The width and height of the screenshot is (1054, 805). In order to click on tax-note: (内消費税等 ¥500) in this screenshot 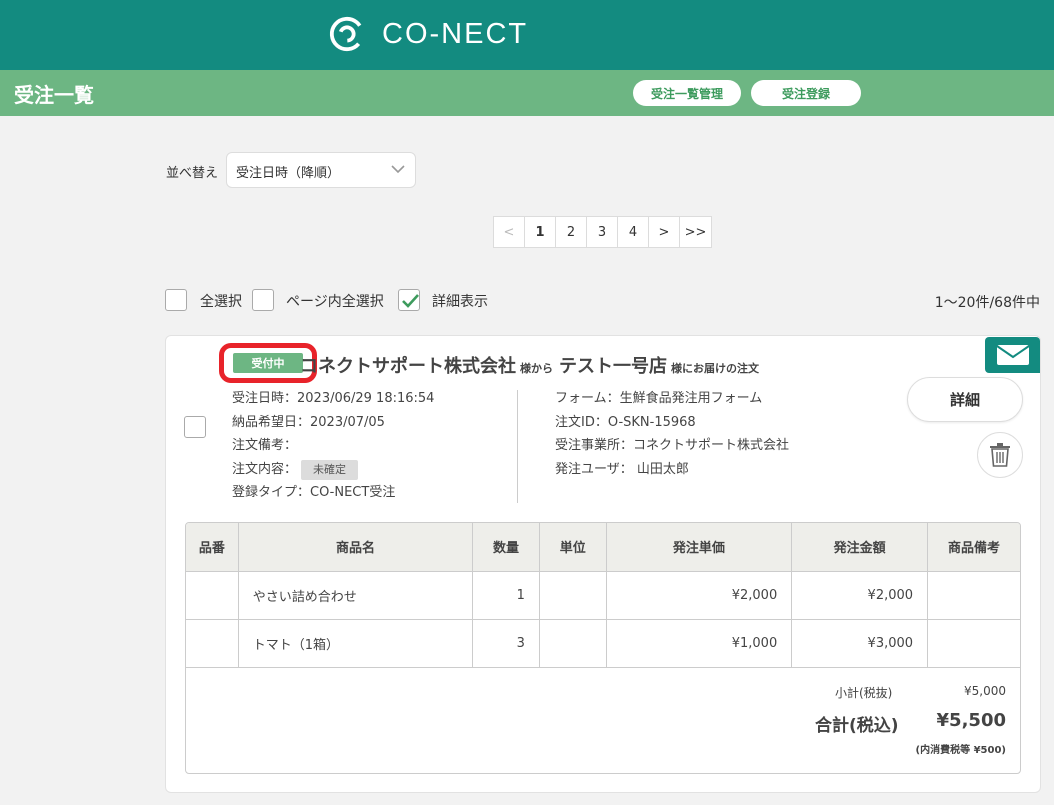, I will do `click(960, 750)`.